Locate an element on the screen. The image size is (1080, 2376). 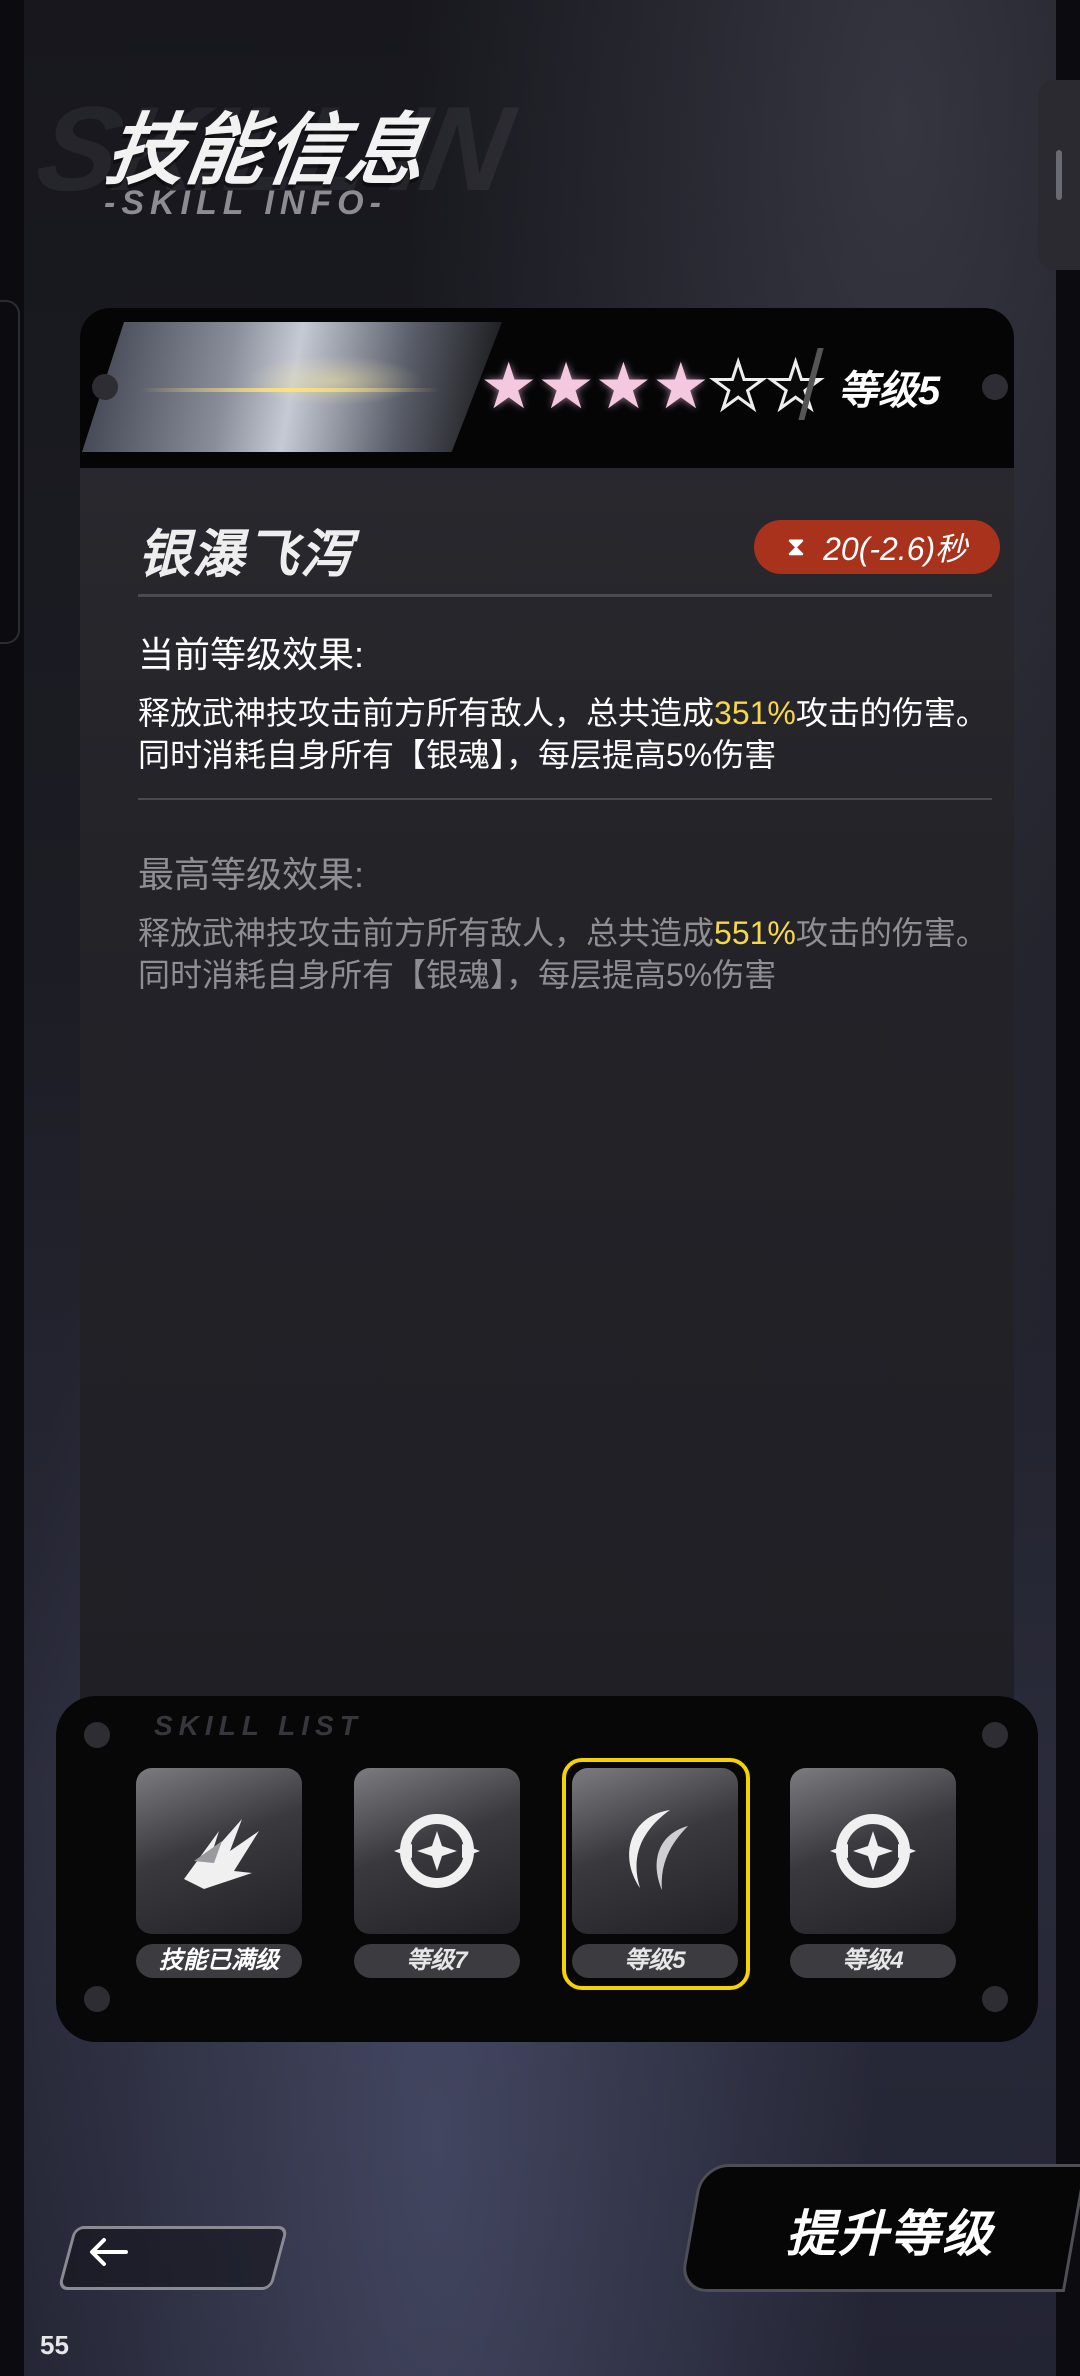
skill-slot-1: 技能已满级 is located at coordinates (219, 1873).